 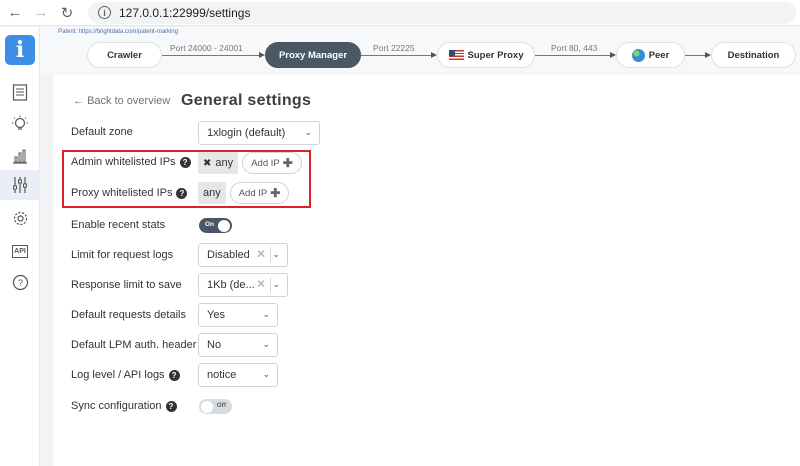 I want to click on lpm-auth-header-select: No ⌄, so click(x=238, y=345).